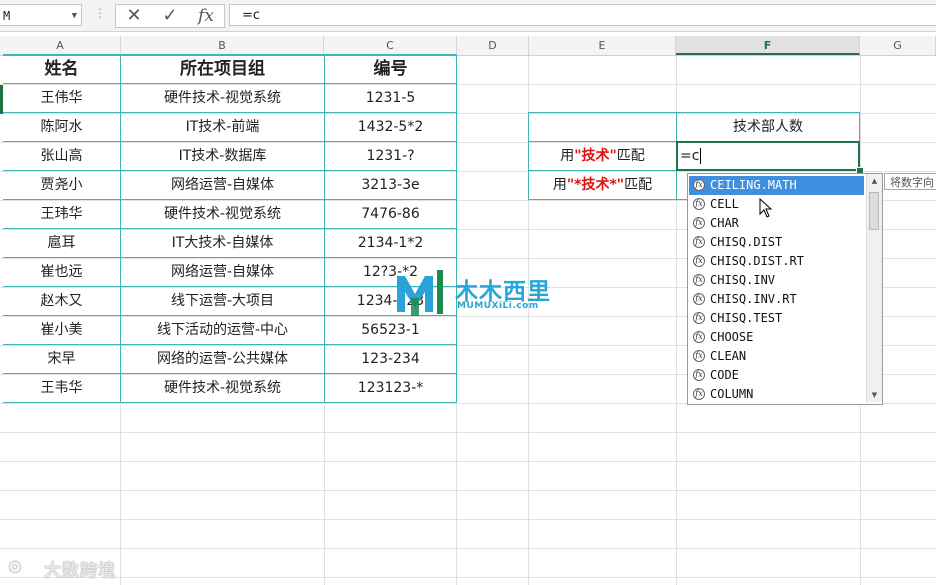 The width and height of the screenshot is (936, 585). Describe the element at coordinates (80, 571) in the screenshot. I see `bottom-watermark: 大数跨境` at that location.